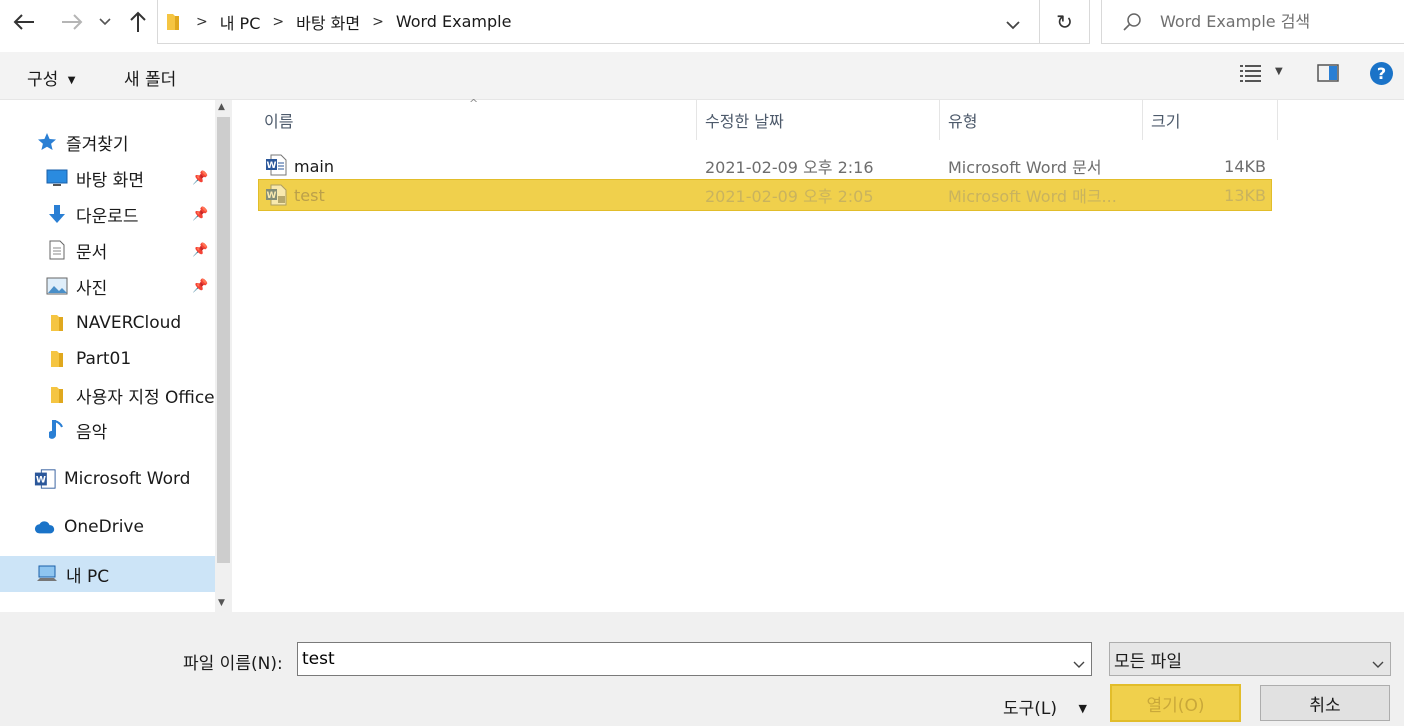 Image resolution: width=1404 pixels, height=726 pixels. I want to click on forward-button, so click(72, 22).